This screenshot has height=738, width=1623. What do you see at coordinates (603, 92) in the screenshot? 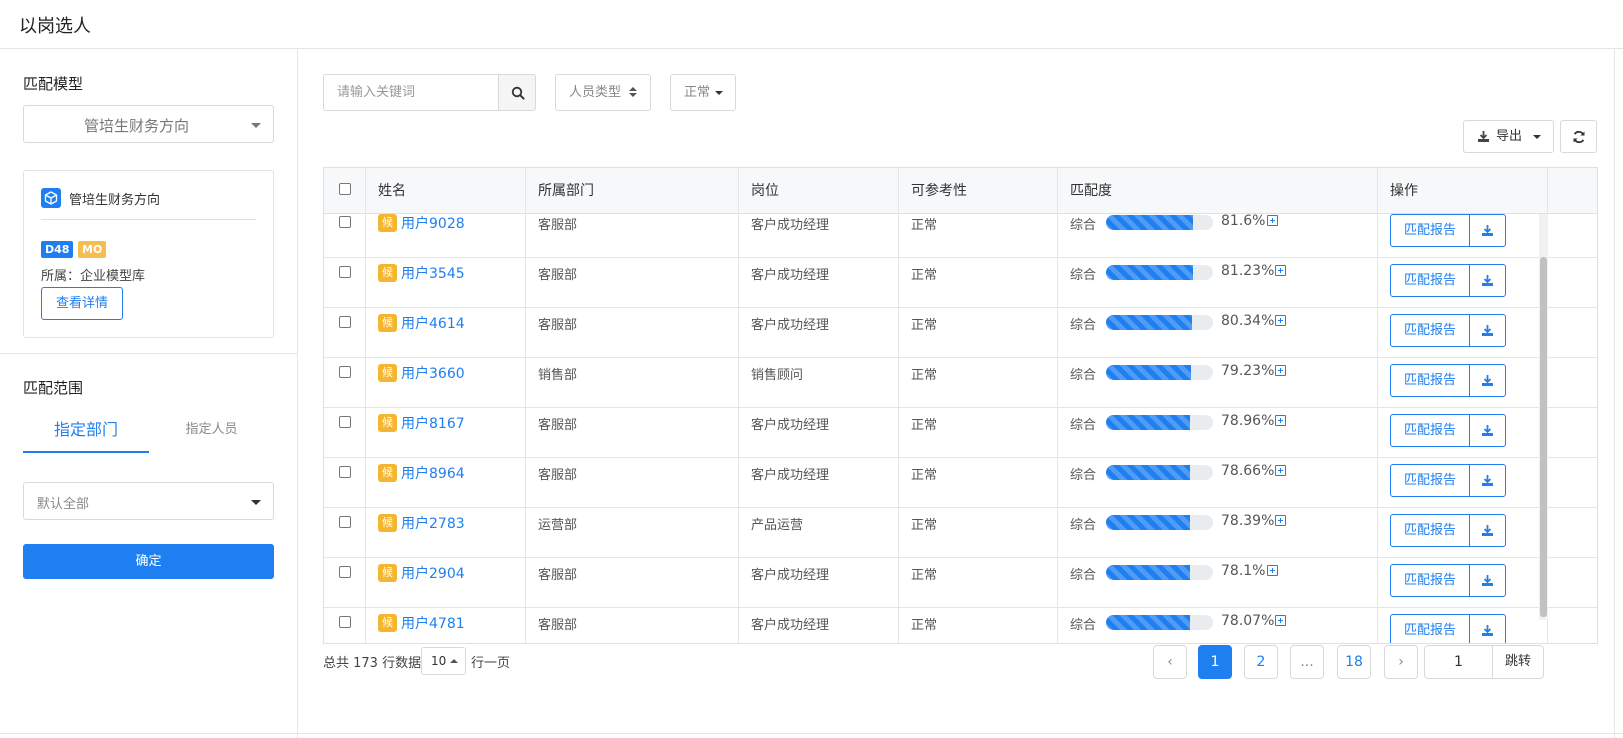
I see `person-type-filter: 人员类型` at bounding box center [603, 92].